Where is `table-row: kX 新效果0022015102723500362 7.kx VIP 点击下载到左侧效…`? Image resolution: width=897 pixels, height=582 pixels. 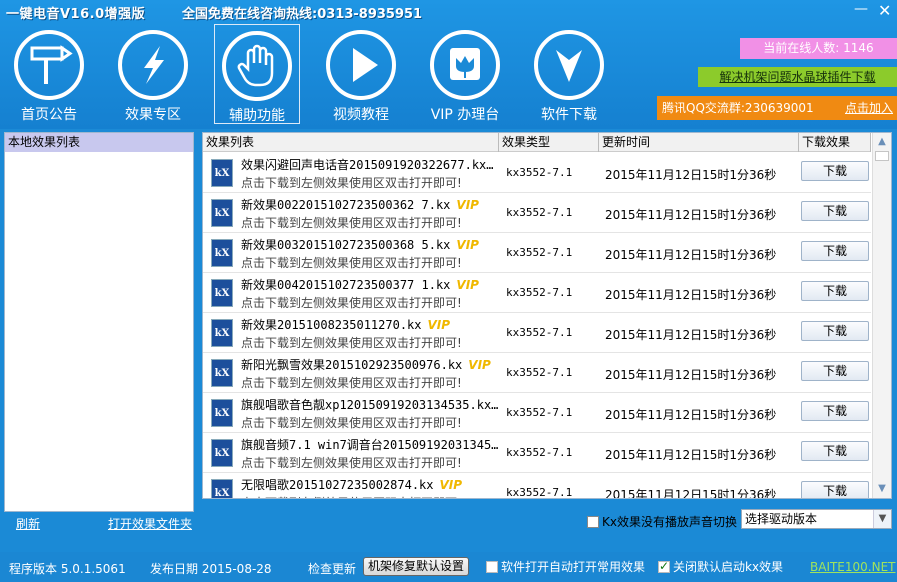 table-row: kX 新效果0022015102723500362 7.kx VIP 点击下载到左侧效… is located at coordinates (537, 213).